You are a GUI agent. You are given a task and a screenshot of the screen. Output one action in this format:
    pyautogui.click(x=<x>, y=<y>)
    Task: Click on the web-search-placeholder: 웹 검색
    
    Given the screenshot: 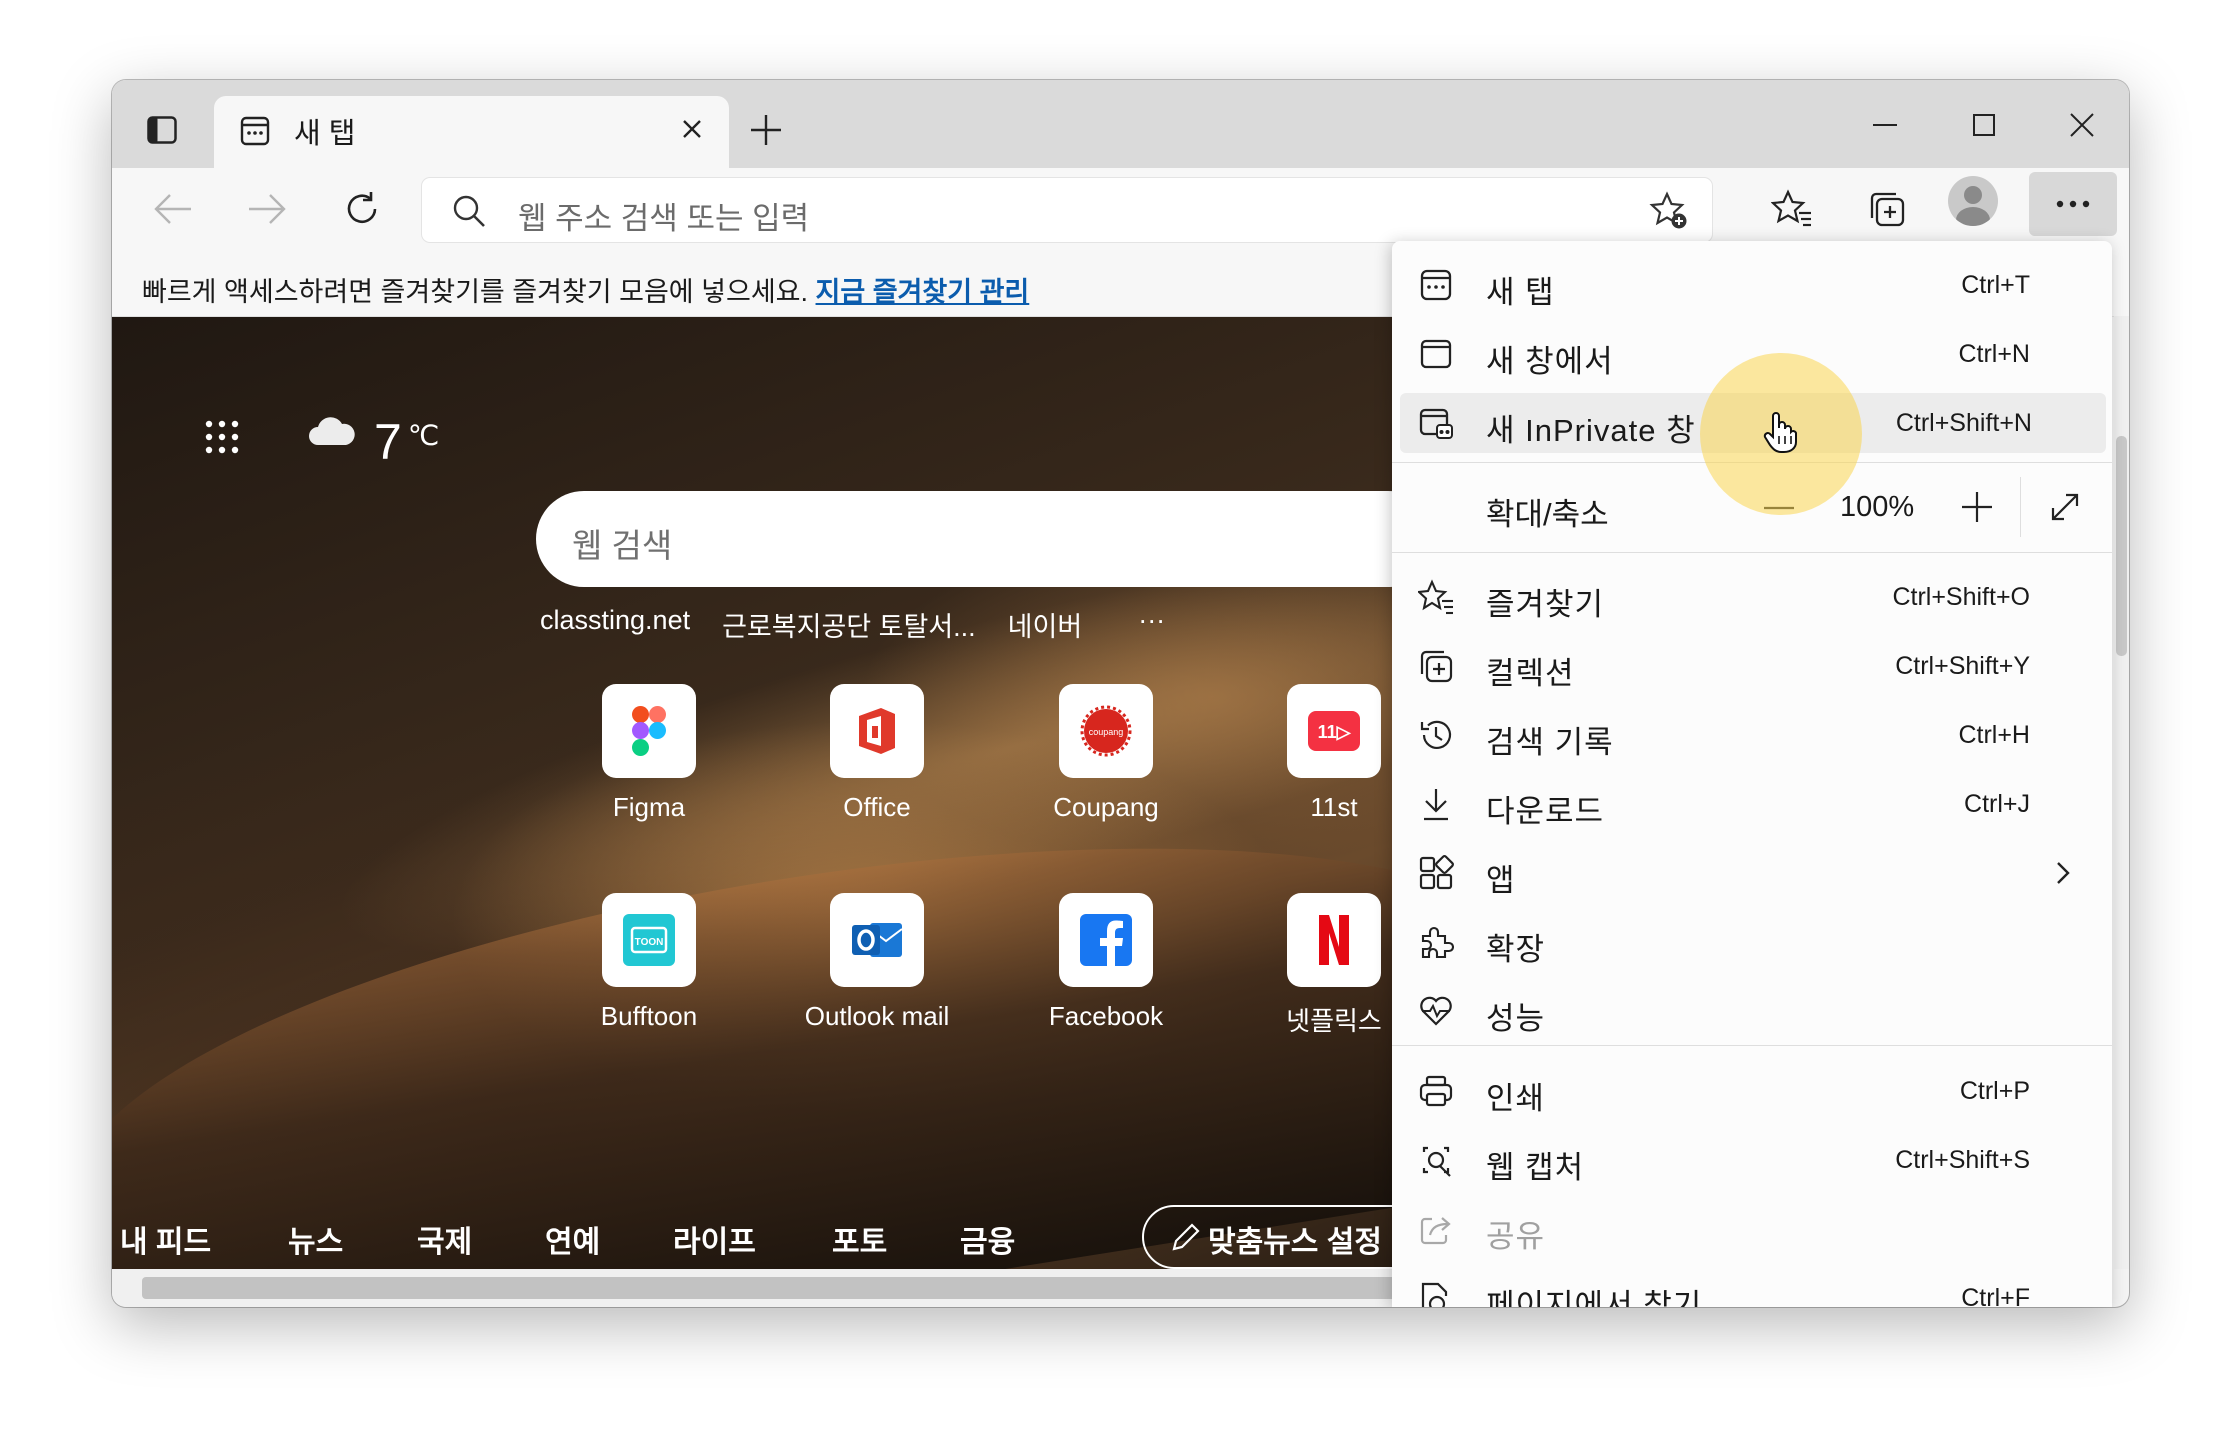 What is the action you would take?
    pyautogui.click(x=622, y=545)
    